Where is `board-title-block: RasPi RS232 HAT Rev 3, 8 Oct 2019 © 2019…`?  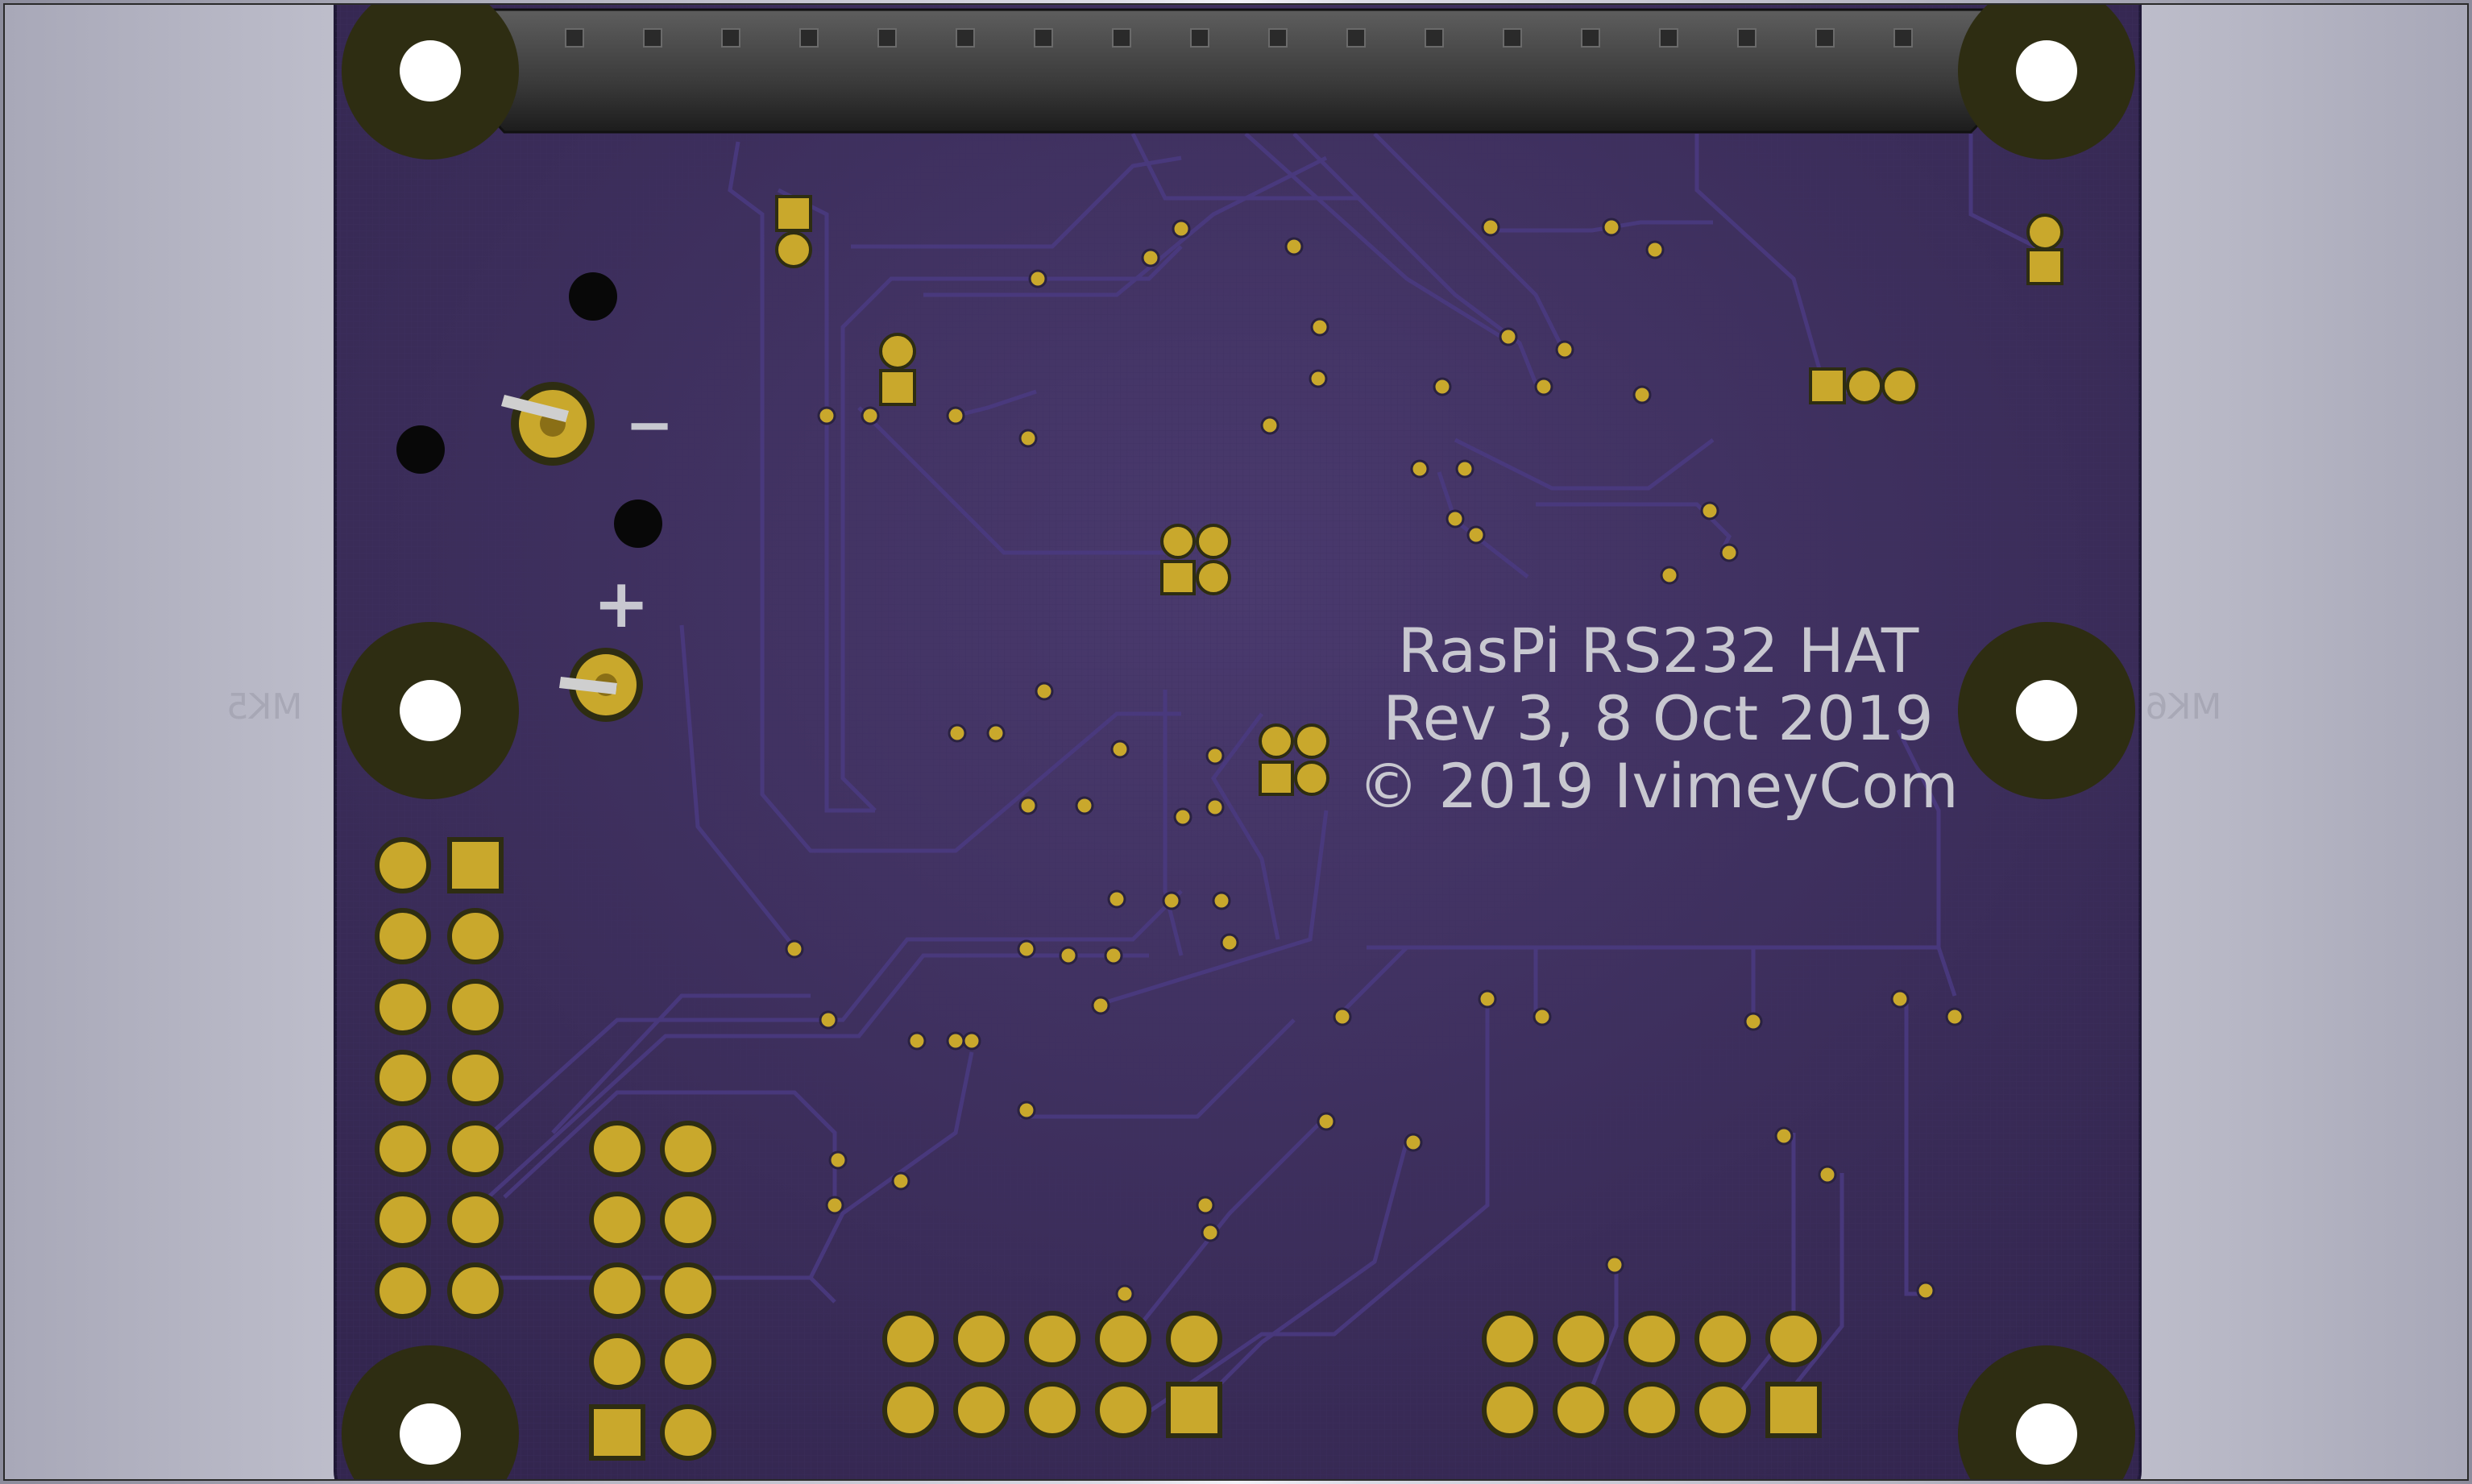 board-title-block: RasPi RS232 HAT Rev 3, 8 Oct 2019 © 2019… is located at coordinates (1658, 718).